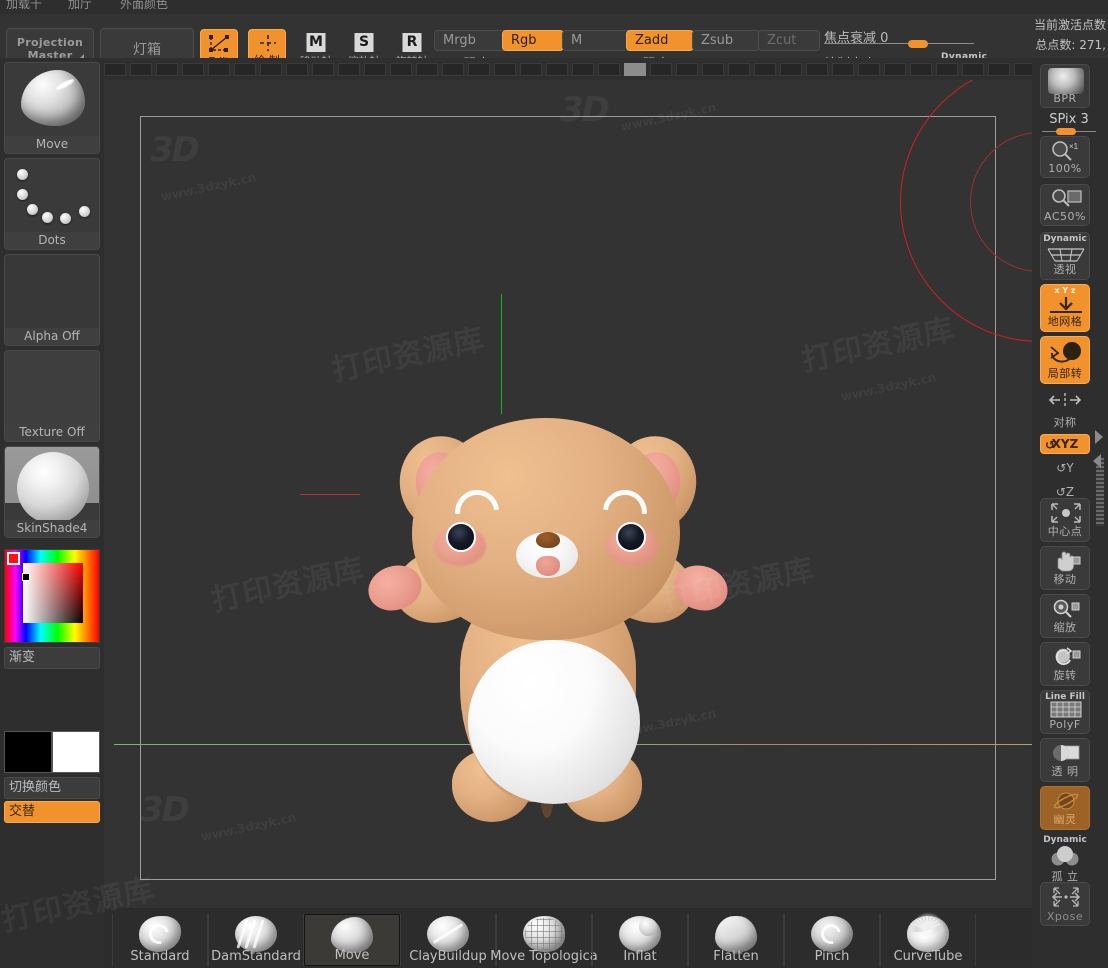 Image resolution: width=1108 pixels, height=968 pixels. Describe the element at coordinates (80, 6) in the screenshot. I see `menu-item-1: 加厅` at that location.